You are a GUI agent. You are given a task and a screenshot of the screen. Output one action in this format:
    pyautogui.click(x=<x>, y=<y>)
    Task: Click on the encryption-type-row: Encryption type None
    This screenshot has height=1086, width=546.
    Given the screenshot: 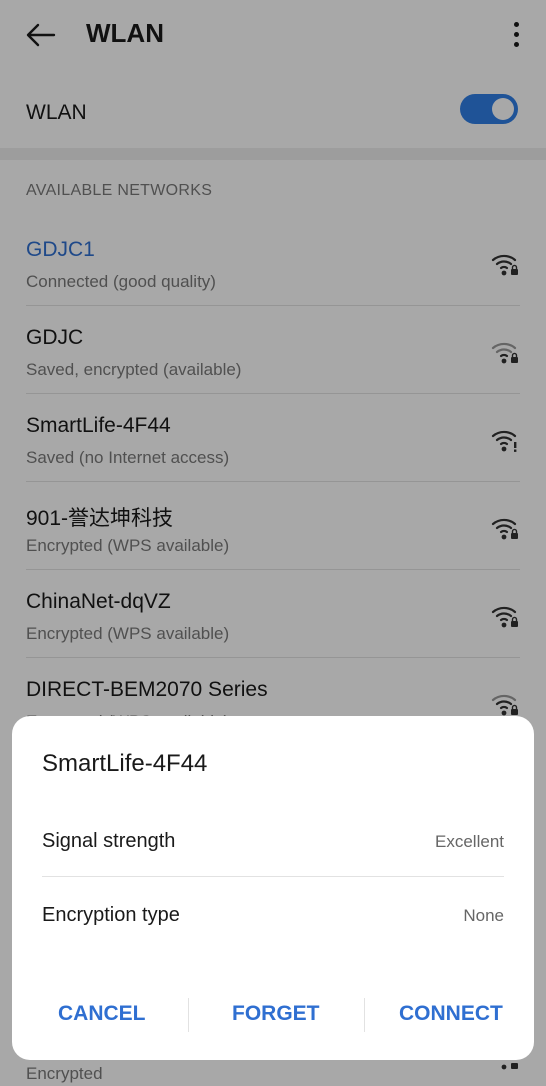 What is the action you would take?
    pyautogui.click(x=273, y=917)
    